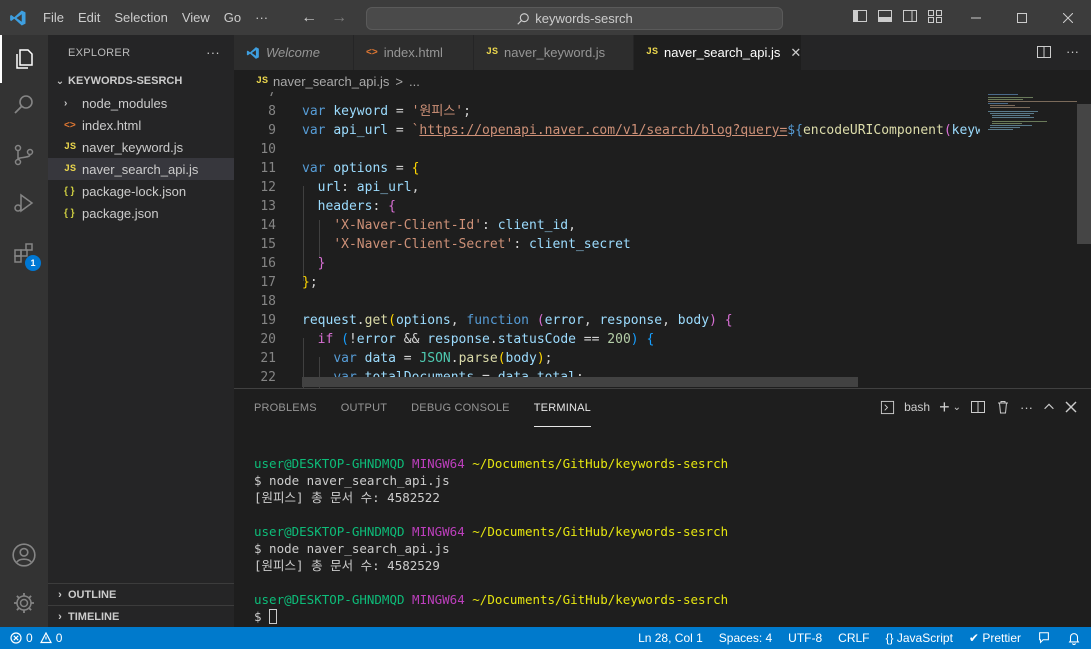  I want to click on forward-arrow-icon: →, so click(339, 18).